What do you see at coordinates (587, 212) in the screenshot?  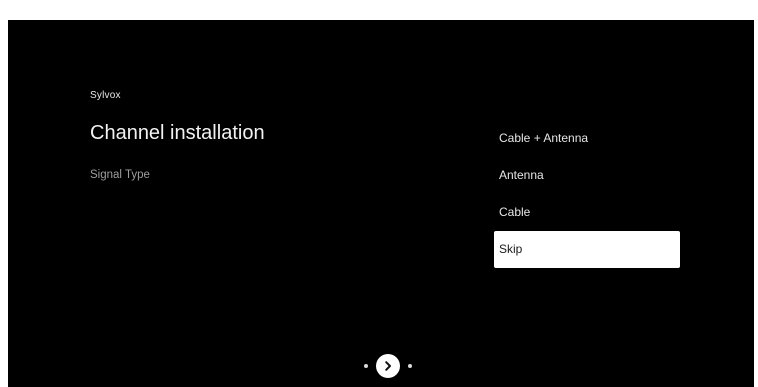 I see `option-cable: Cable` at bounding box center [587, 212].